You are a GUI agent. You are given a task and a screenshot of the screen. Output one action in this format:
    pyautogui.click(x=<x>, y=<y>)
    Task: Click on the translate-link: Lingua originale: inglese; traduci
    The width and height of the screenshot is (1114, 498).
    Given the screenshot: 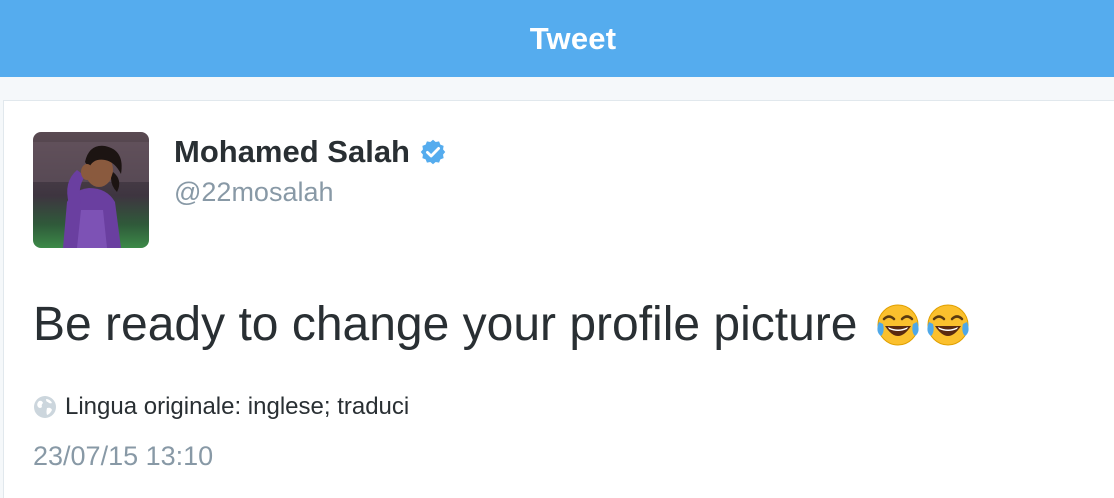 What is the action you would take?
    pyautogui.click(x=221, y=407)
    